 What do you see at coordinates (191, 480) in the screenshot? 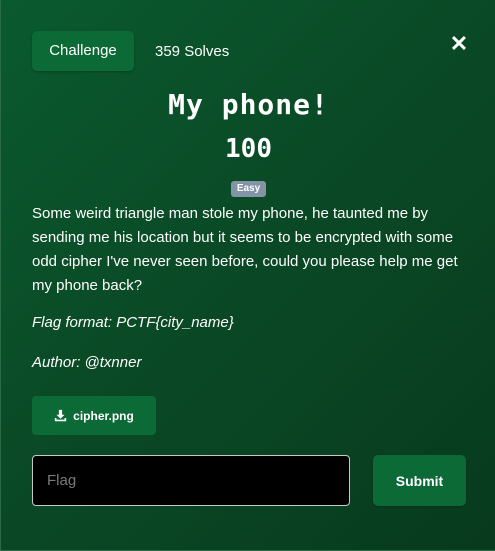
I see `flag-input` at bounding box center [191, 480].